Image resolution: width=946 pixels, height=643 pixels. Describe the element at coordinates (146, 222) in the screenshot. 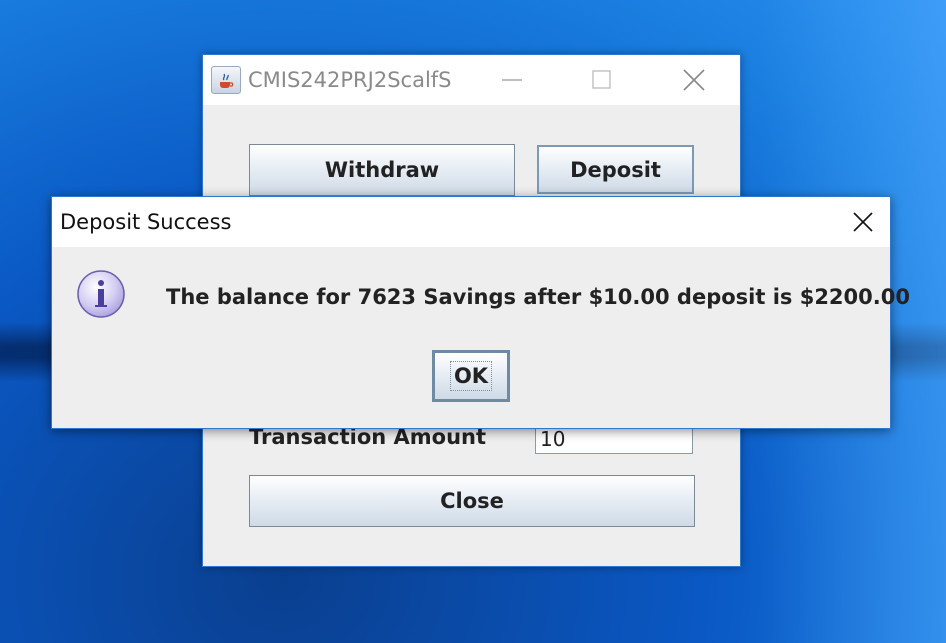

I see `dialog-title: Deposit Success` at that location.